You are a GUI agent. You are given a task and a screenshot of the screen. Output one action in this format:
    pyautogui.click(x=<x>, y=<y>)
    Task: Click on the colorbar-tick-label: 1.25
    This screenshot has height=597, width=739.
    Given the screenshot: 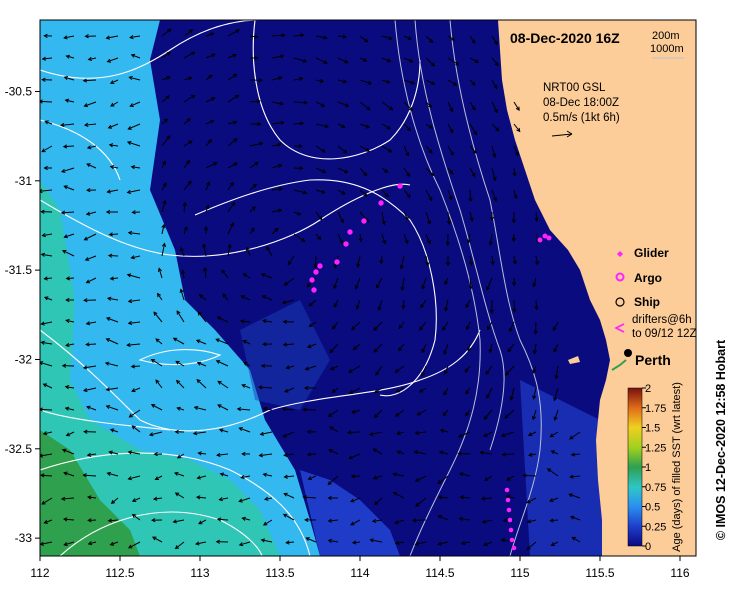 What is the action you would take?
    pyautogui.click(x=655, y=448)
    